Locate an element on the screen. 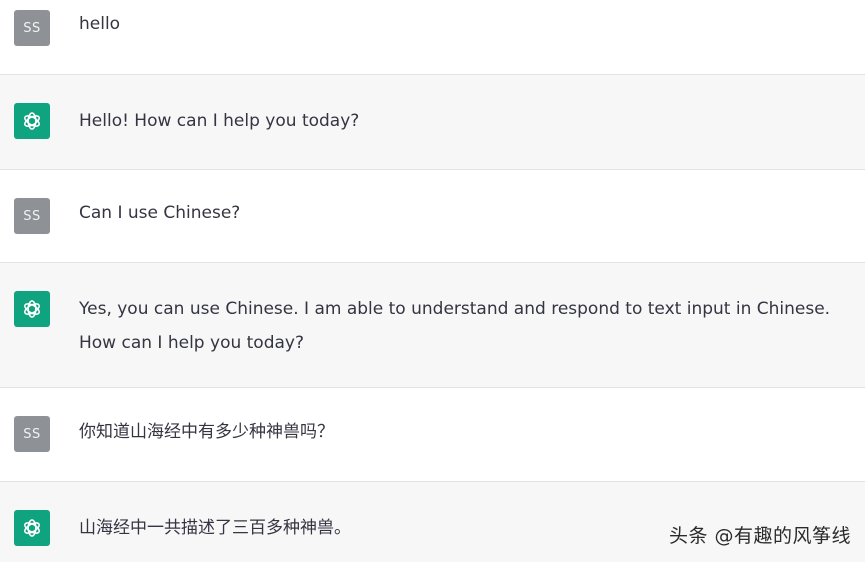  user-message-text: hello is located at coordinates (100, 24).